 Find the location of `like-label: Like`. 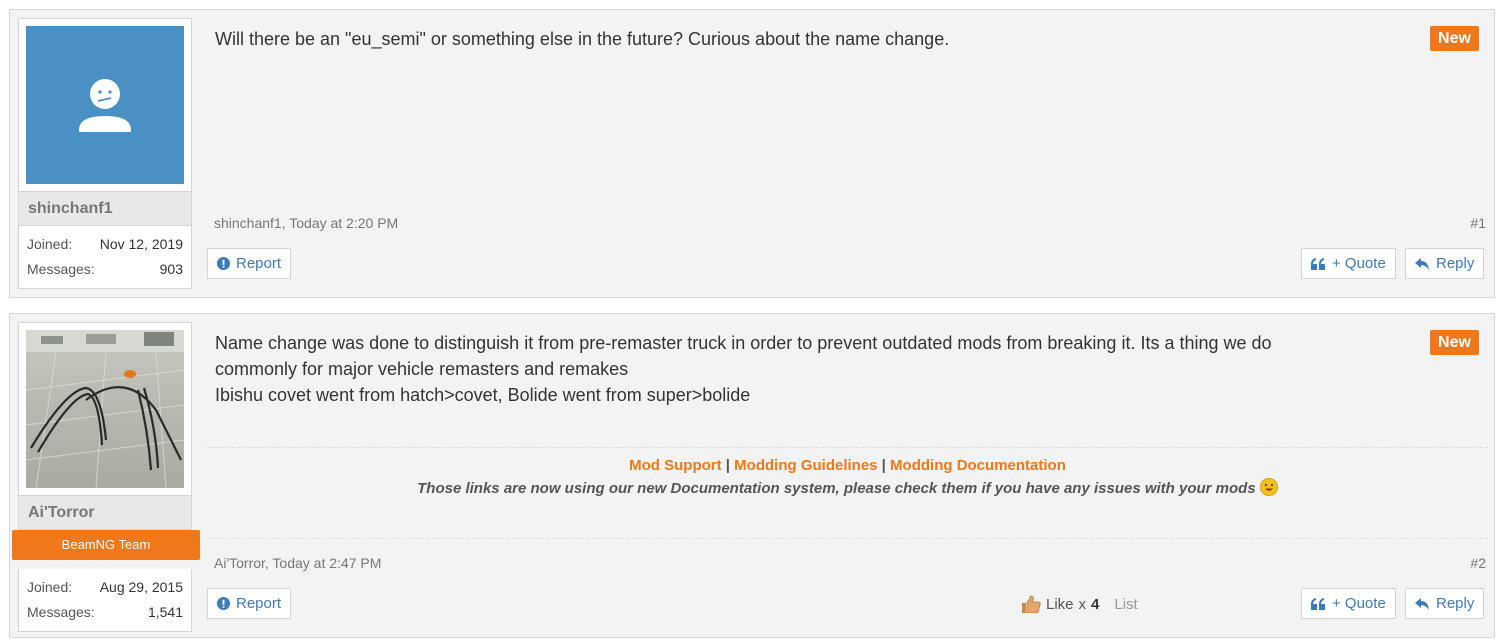

like-label: Like is located at coordinates (1060, 604).